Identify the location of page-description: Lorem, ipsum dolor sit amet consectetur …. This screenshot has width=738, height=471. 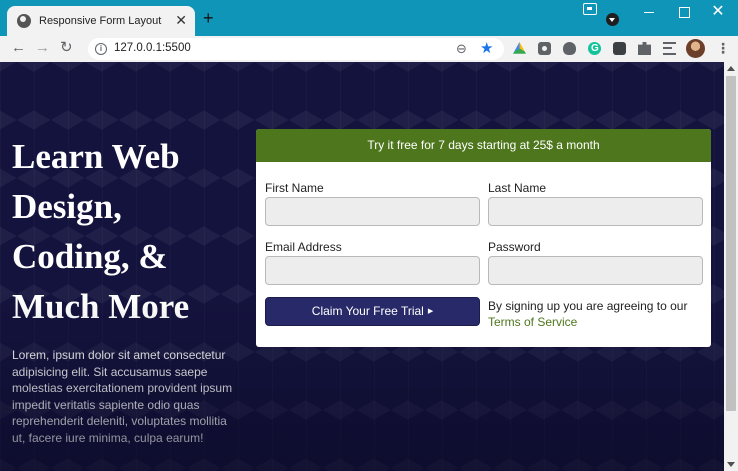
(122, 396).